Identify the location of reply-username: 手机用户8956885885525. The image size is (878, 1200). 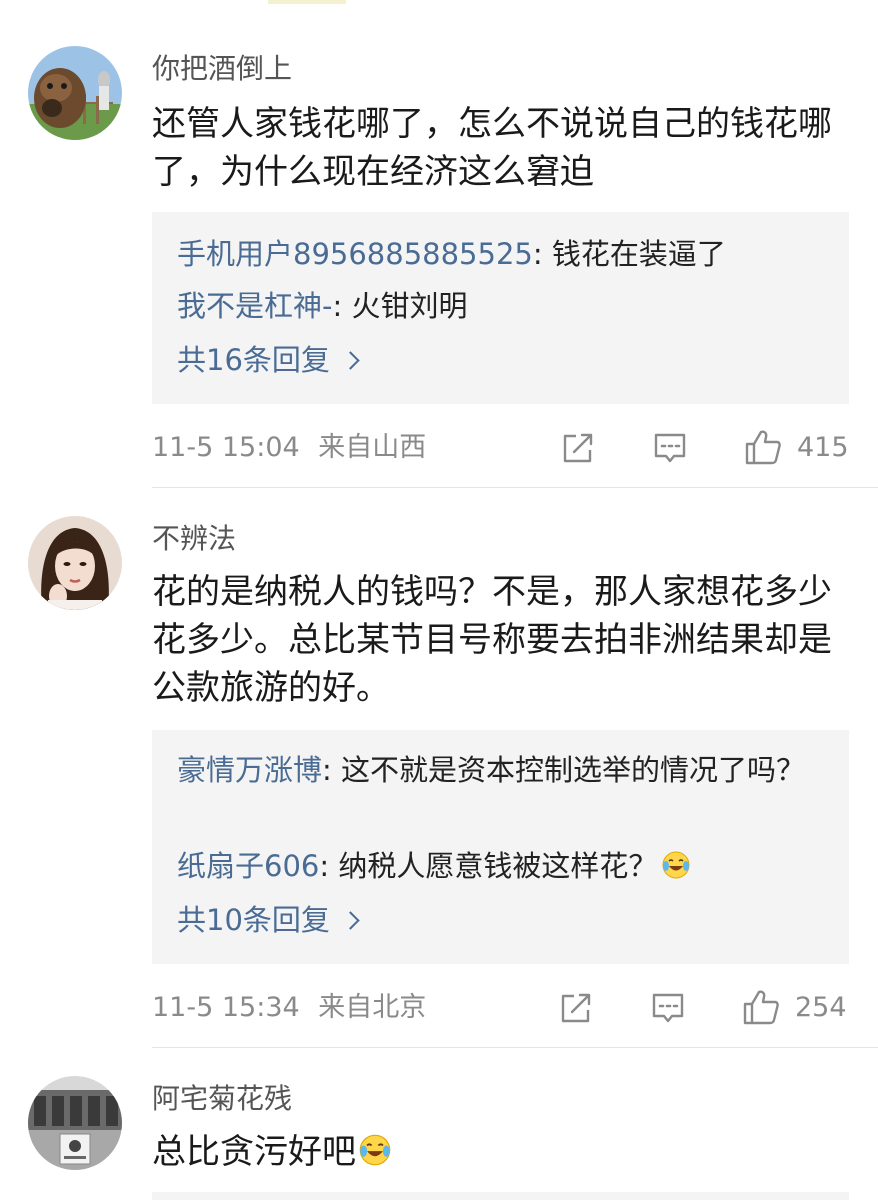
(355, 254).